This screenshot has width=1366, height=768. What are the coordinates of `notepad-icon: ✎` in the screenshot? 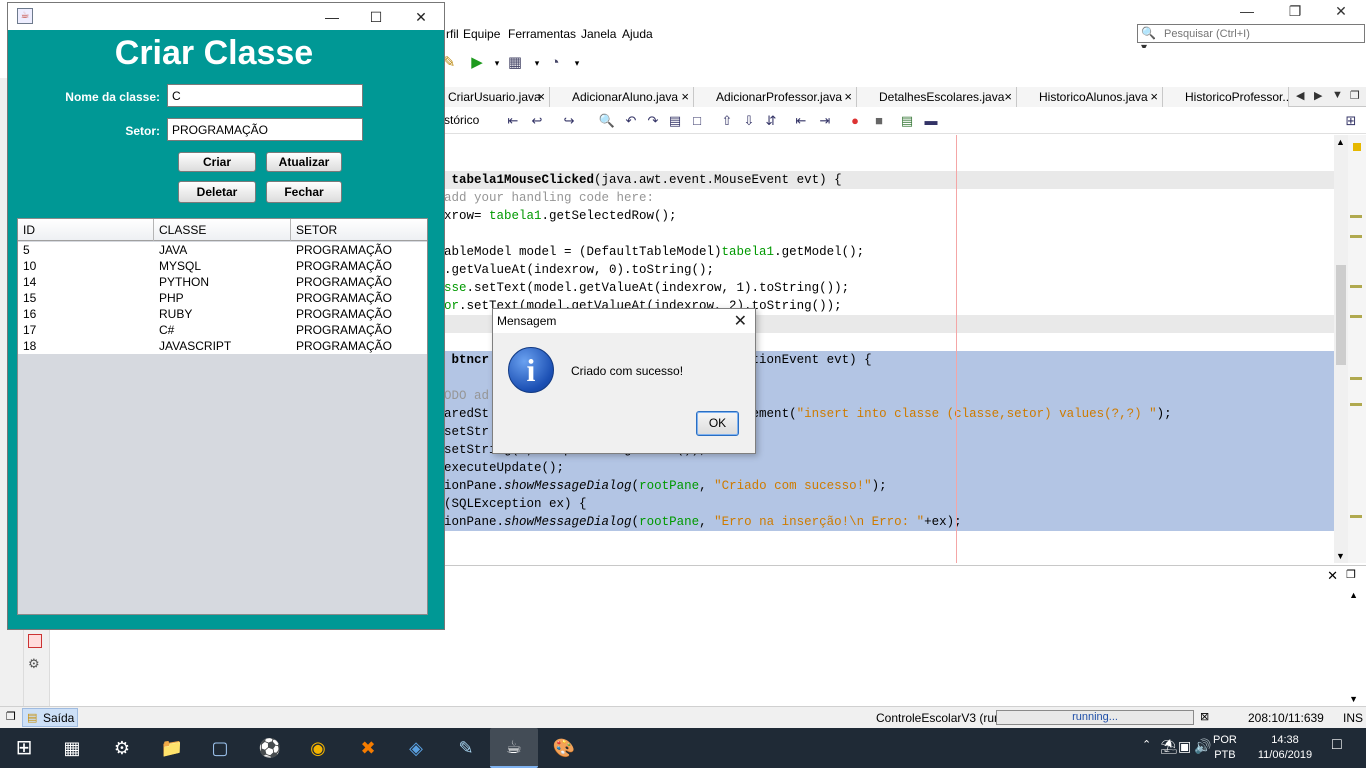 It's located at (466, 748).